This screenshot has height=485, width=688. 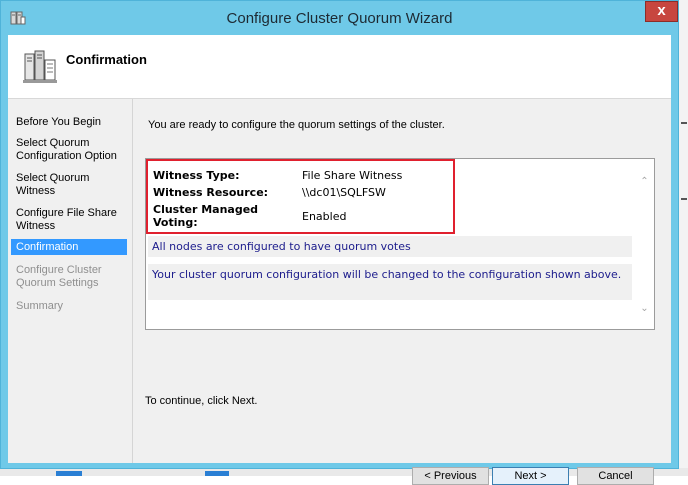 I want to click on close-icon: x, so click(x=661, y=10).